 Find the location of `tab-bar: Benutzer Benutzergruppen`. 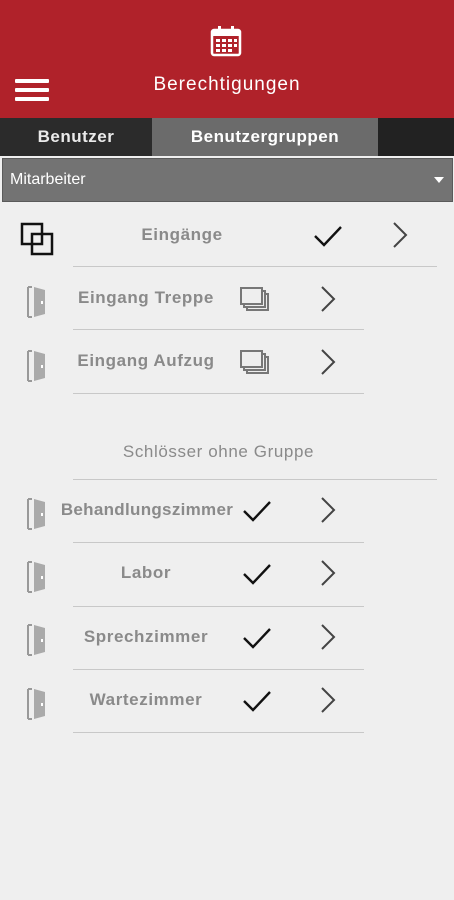

tab-bar: Benutzer Benutzergruppen is located at coordinates (227, 137).